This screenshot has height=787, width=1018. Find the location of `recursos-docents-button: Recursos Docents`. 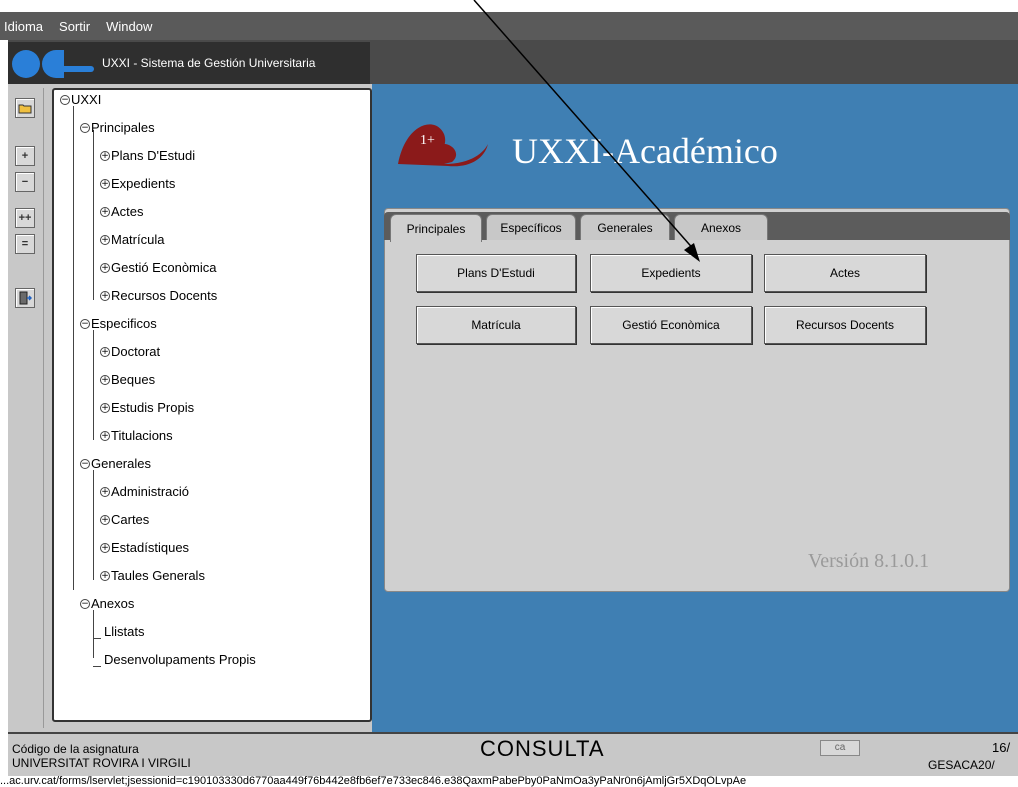

recursos-docents-button: Recursos Docents is located at coordinates (845, 325).